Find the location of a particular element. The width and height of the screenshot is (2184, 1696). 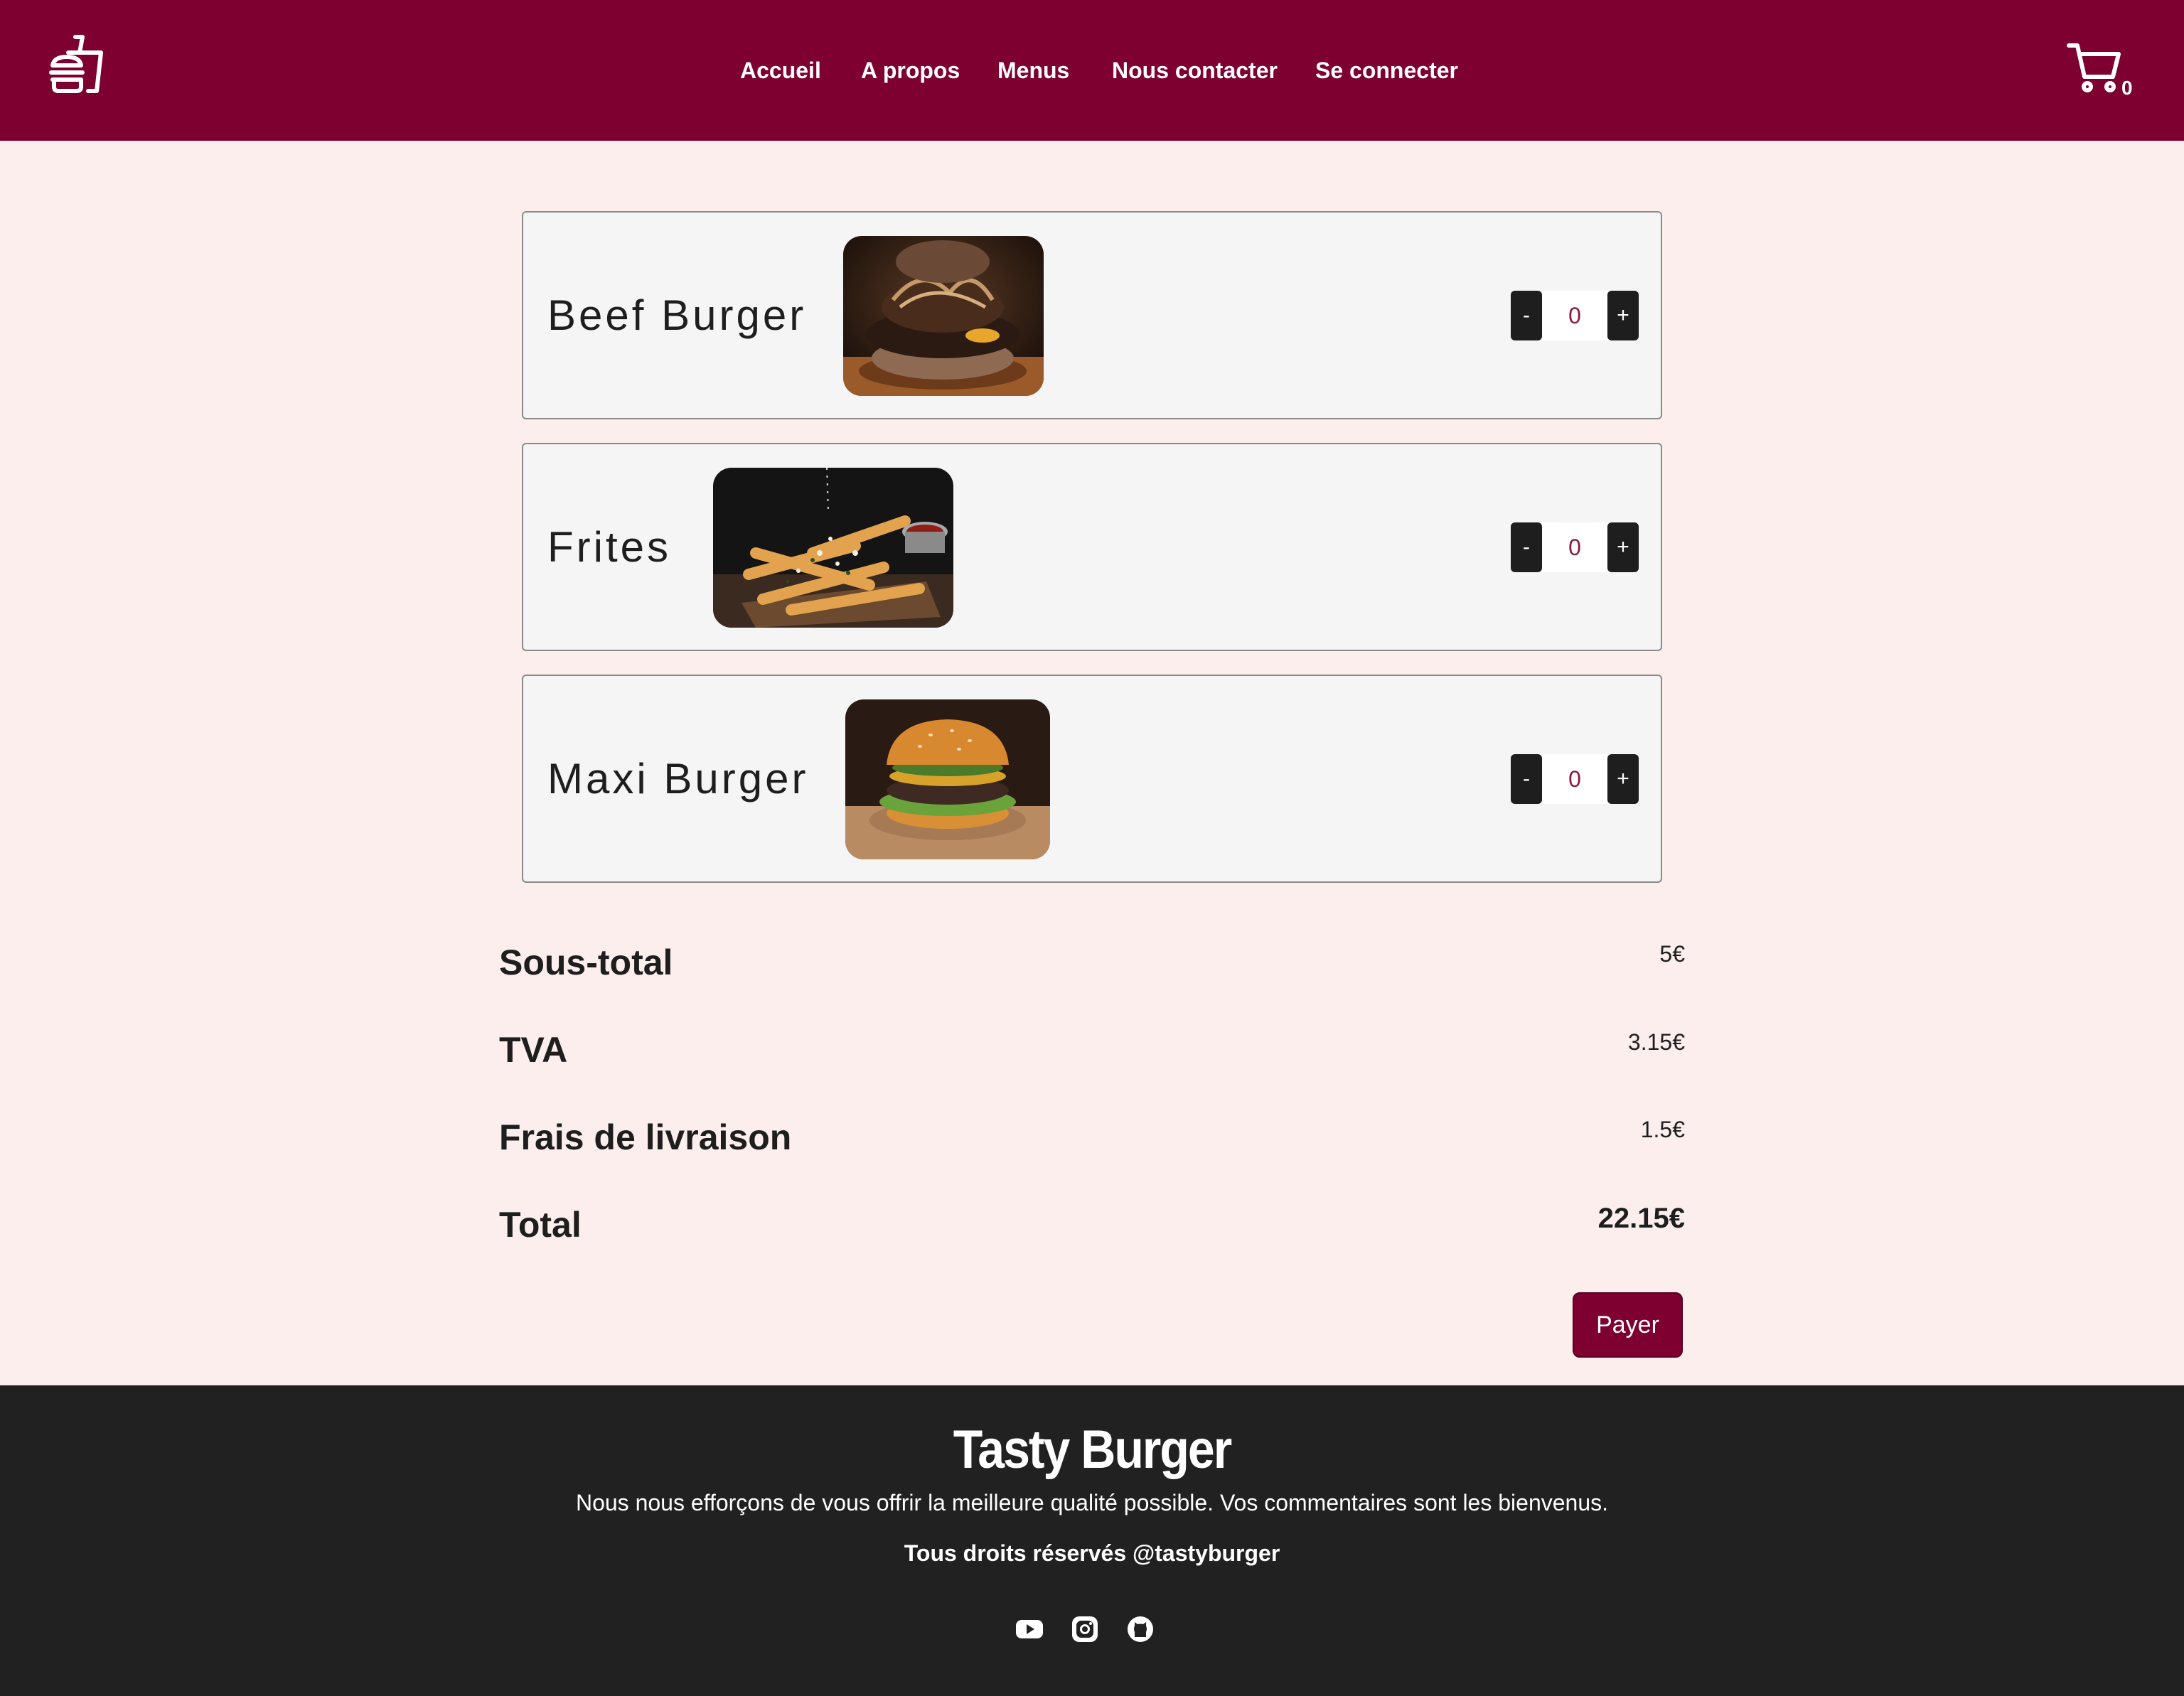

youtube-icon is located at coordinates (1029, 1629).